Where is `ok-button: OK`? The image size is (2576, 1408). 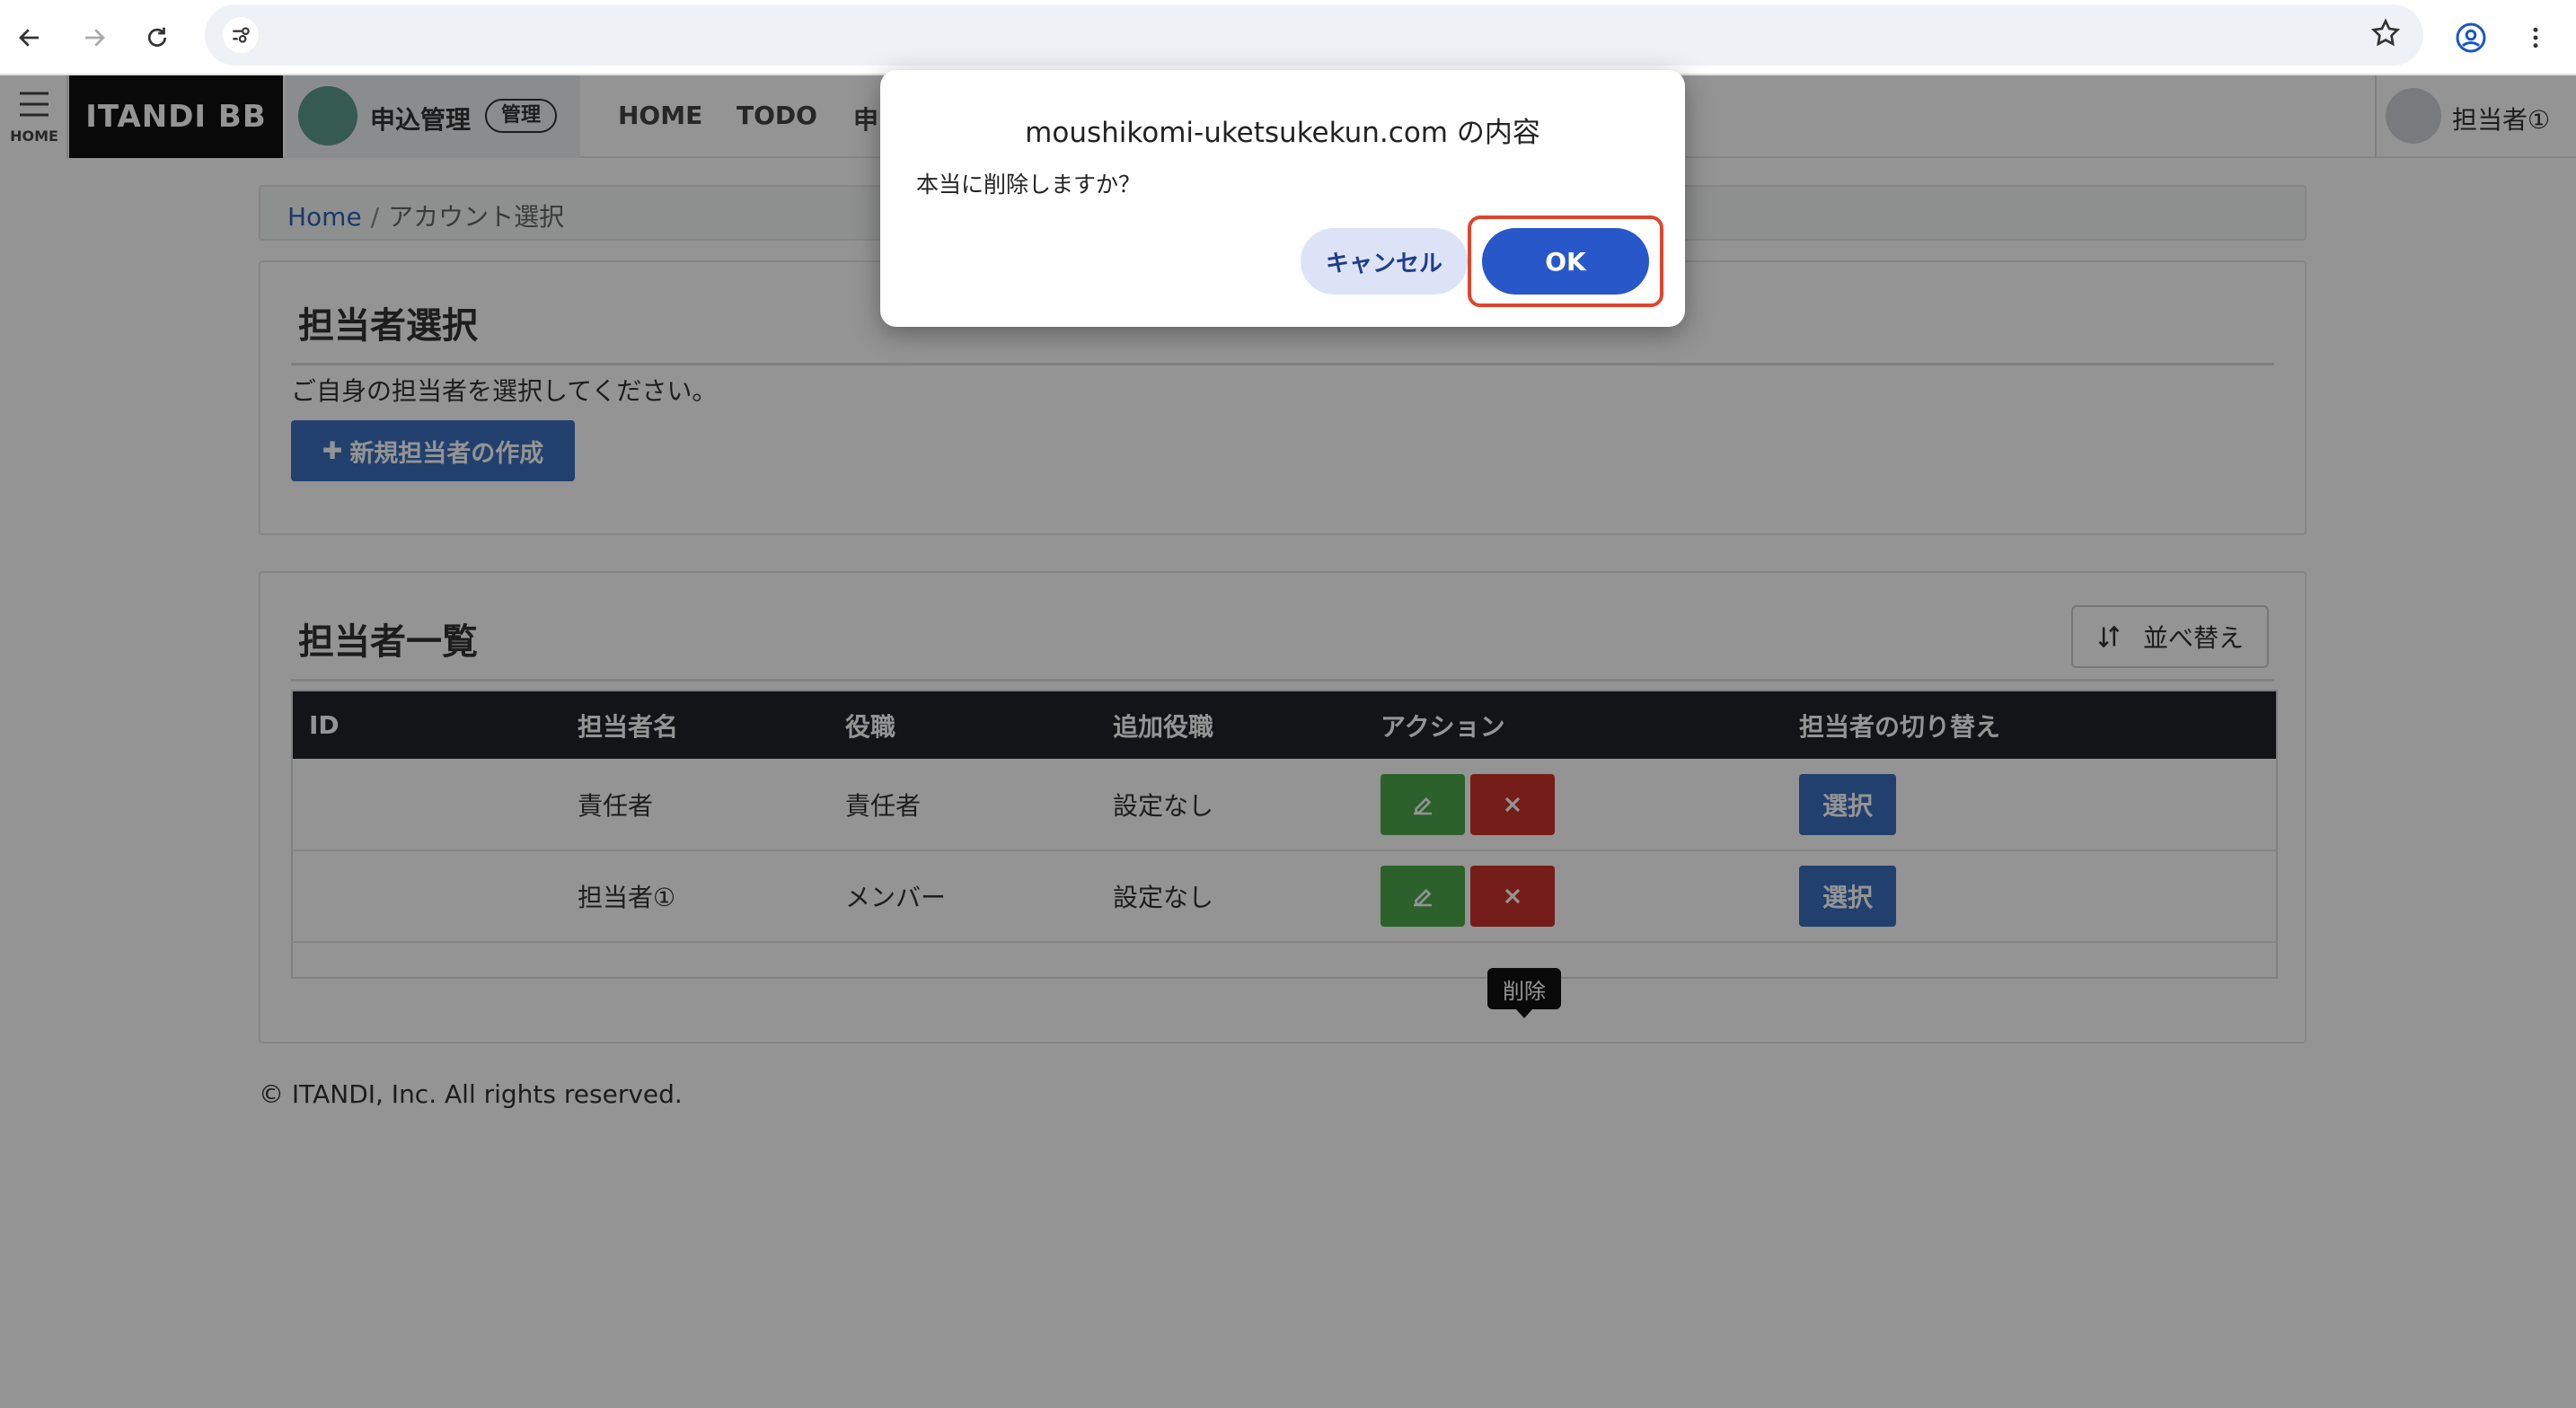
ok-button: OK is located at coordinates (1565, 261).